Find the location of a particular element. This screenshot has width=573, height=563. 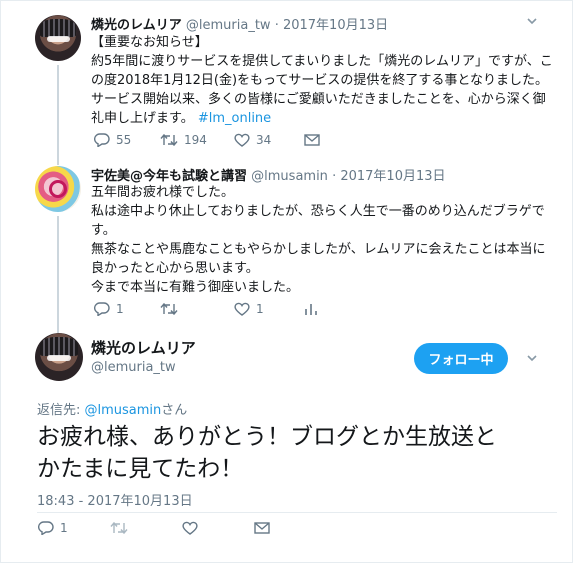

tweet-text-line: サービス開始以来、多くの皆様にご愛顧いただきましたことを、心から深く御 is located at coordinates (318, 99).